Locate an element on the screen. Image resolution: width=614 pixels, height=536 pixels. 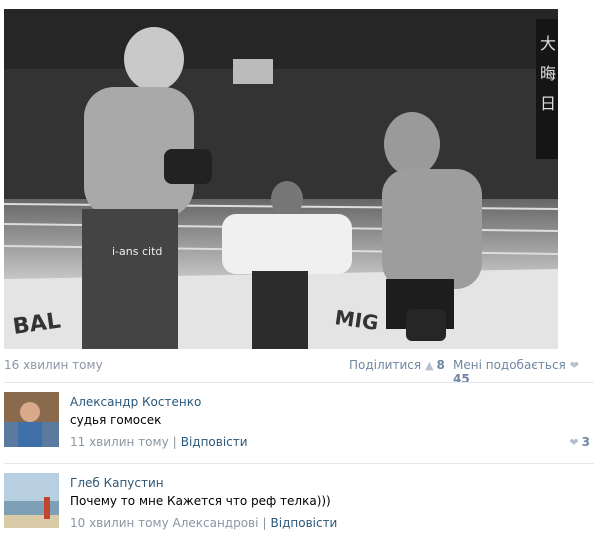
post-time: 16 хвилин тому is located at coordinates (53, 365).